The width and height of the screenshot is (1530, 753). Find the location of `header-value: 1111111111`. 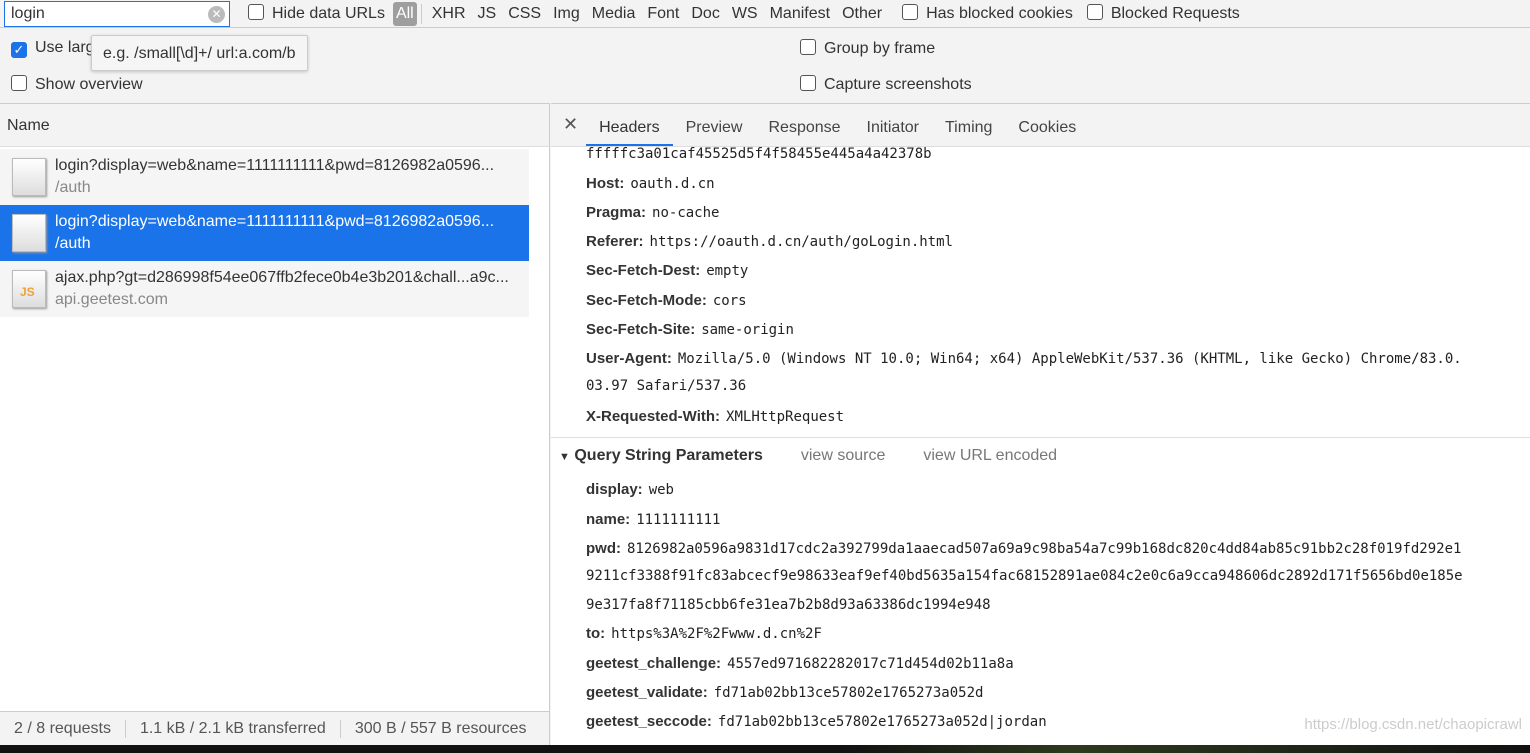

header-value: 1111111111 is located at coordinates (678, 520).